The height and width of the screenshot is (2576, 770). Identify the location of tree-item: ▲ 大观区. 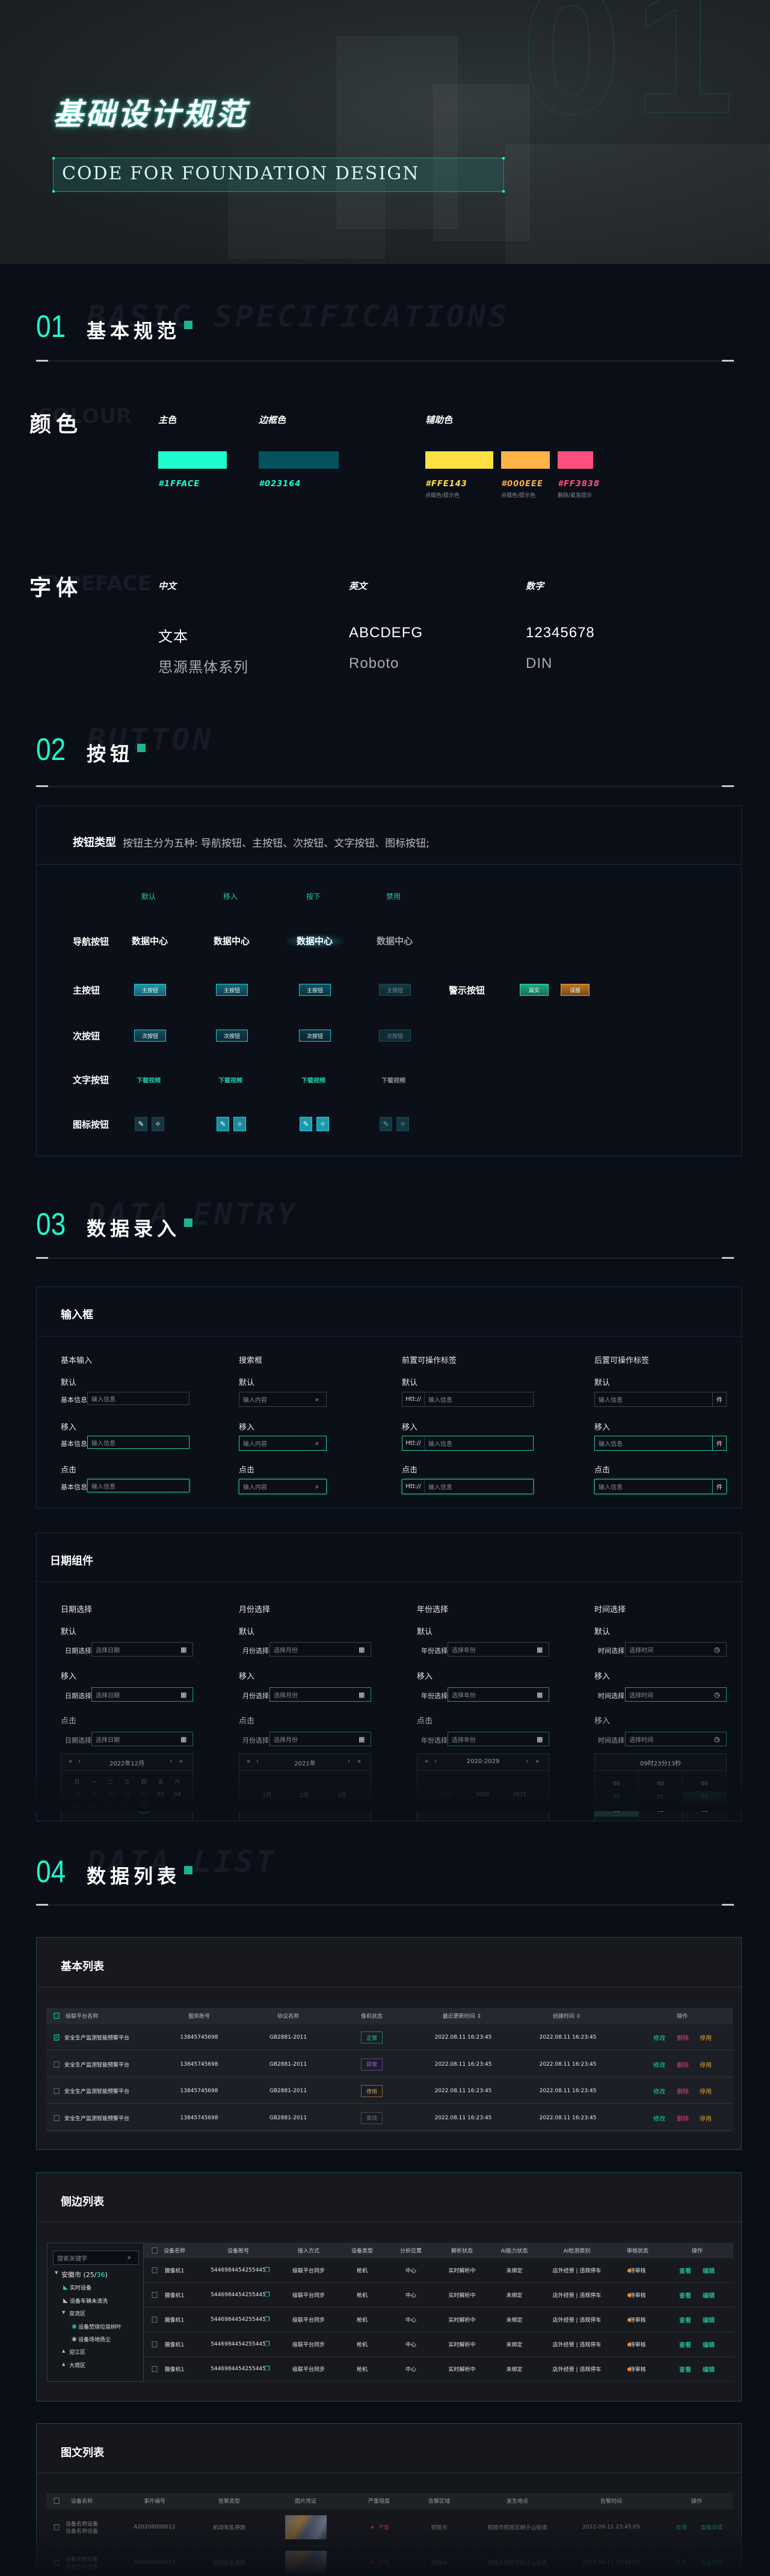
(96, 2366).